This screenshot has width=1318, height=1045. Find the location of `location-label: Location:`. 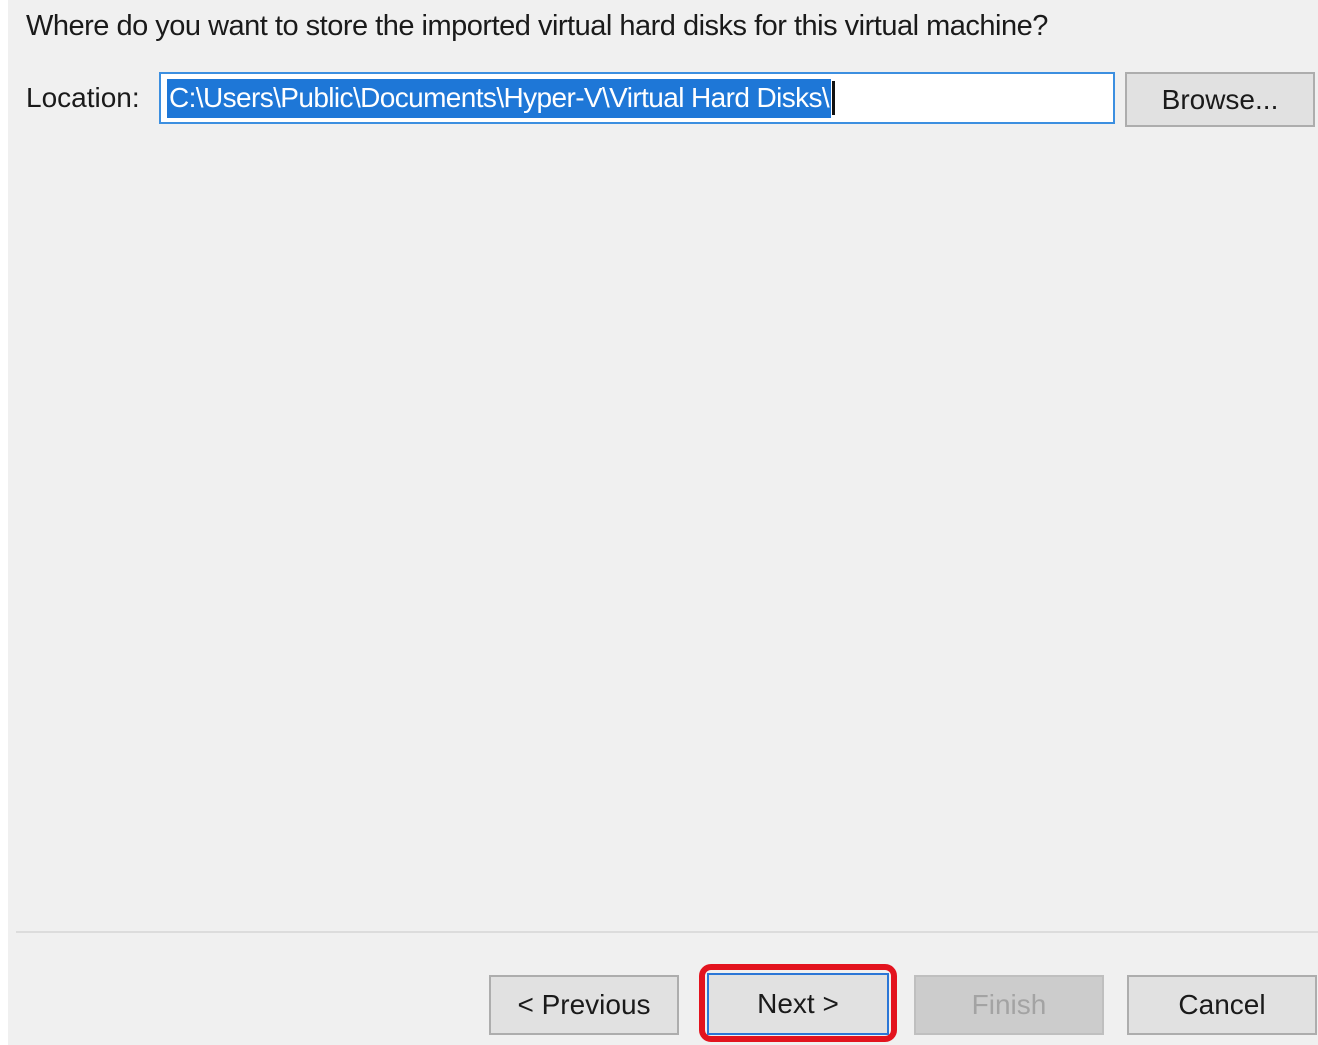

location-label: Location: is located at coordinates (83, 97).